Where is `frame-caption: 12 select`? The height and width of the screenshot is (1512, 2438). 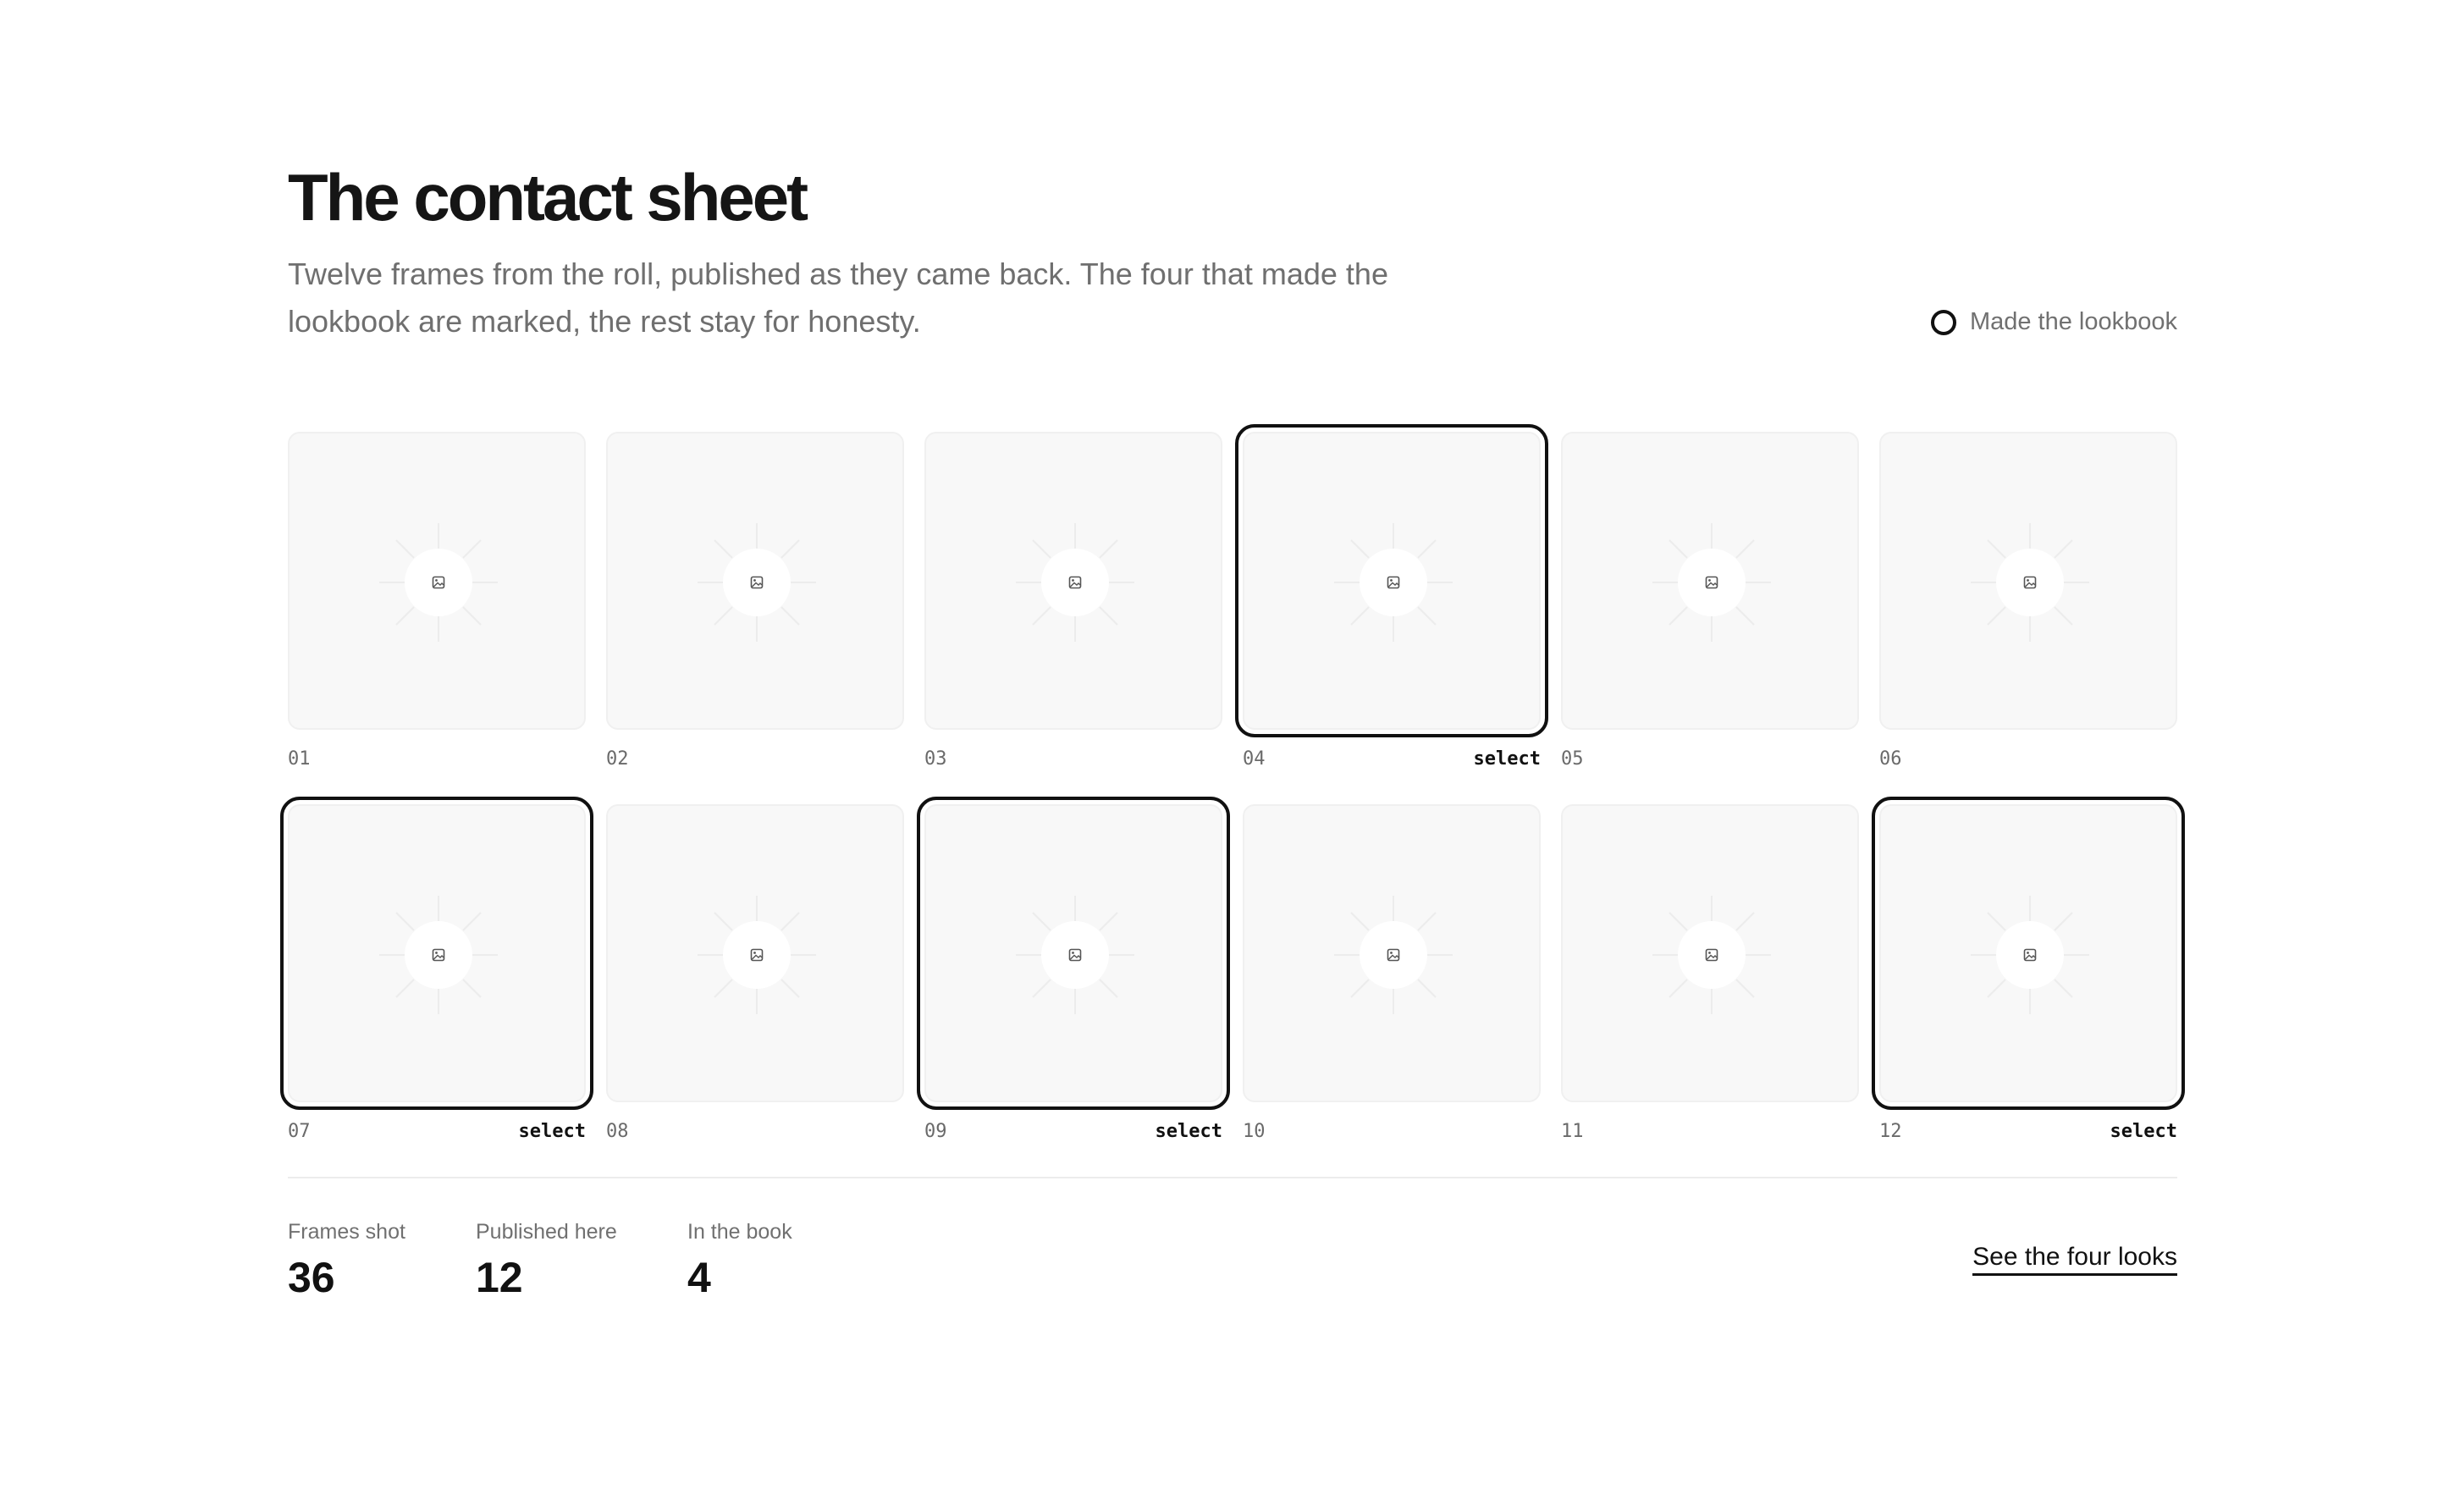 frame-caption: 12 select is located at coordinates (2028, 1136).